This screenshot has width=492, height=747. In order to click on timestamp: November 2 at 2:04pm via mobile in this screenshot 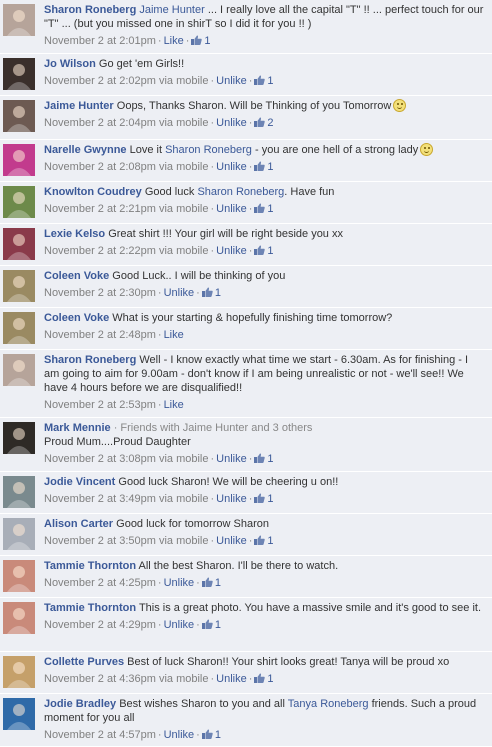, I will do `click(126, 123)`.